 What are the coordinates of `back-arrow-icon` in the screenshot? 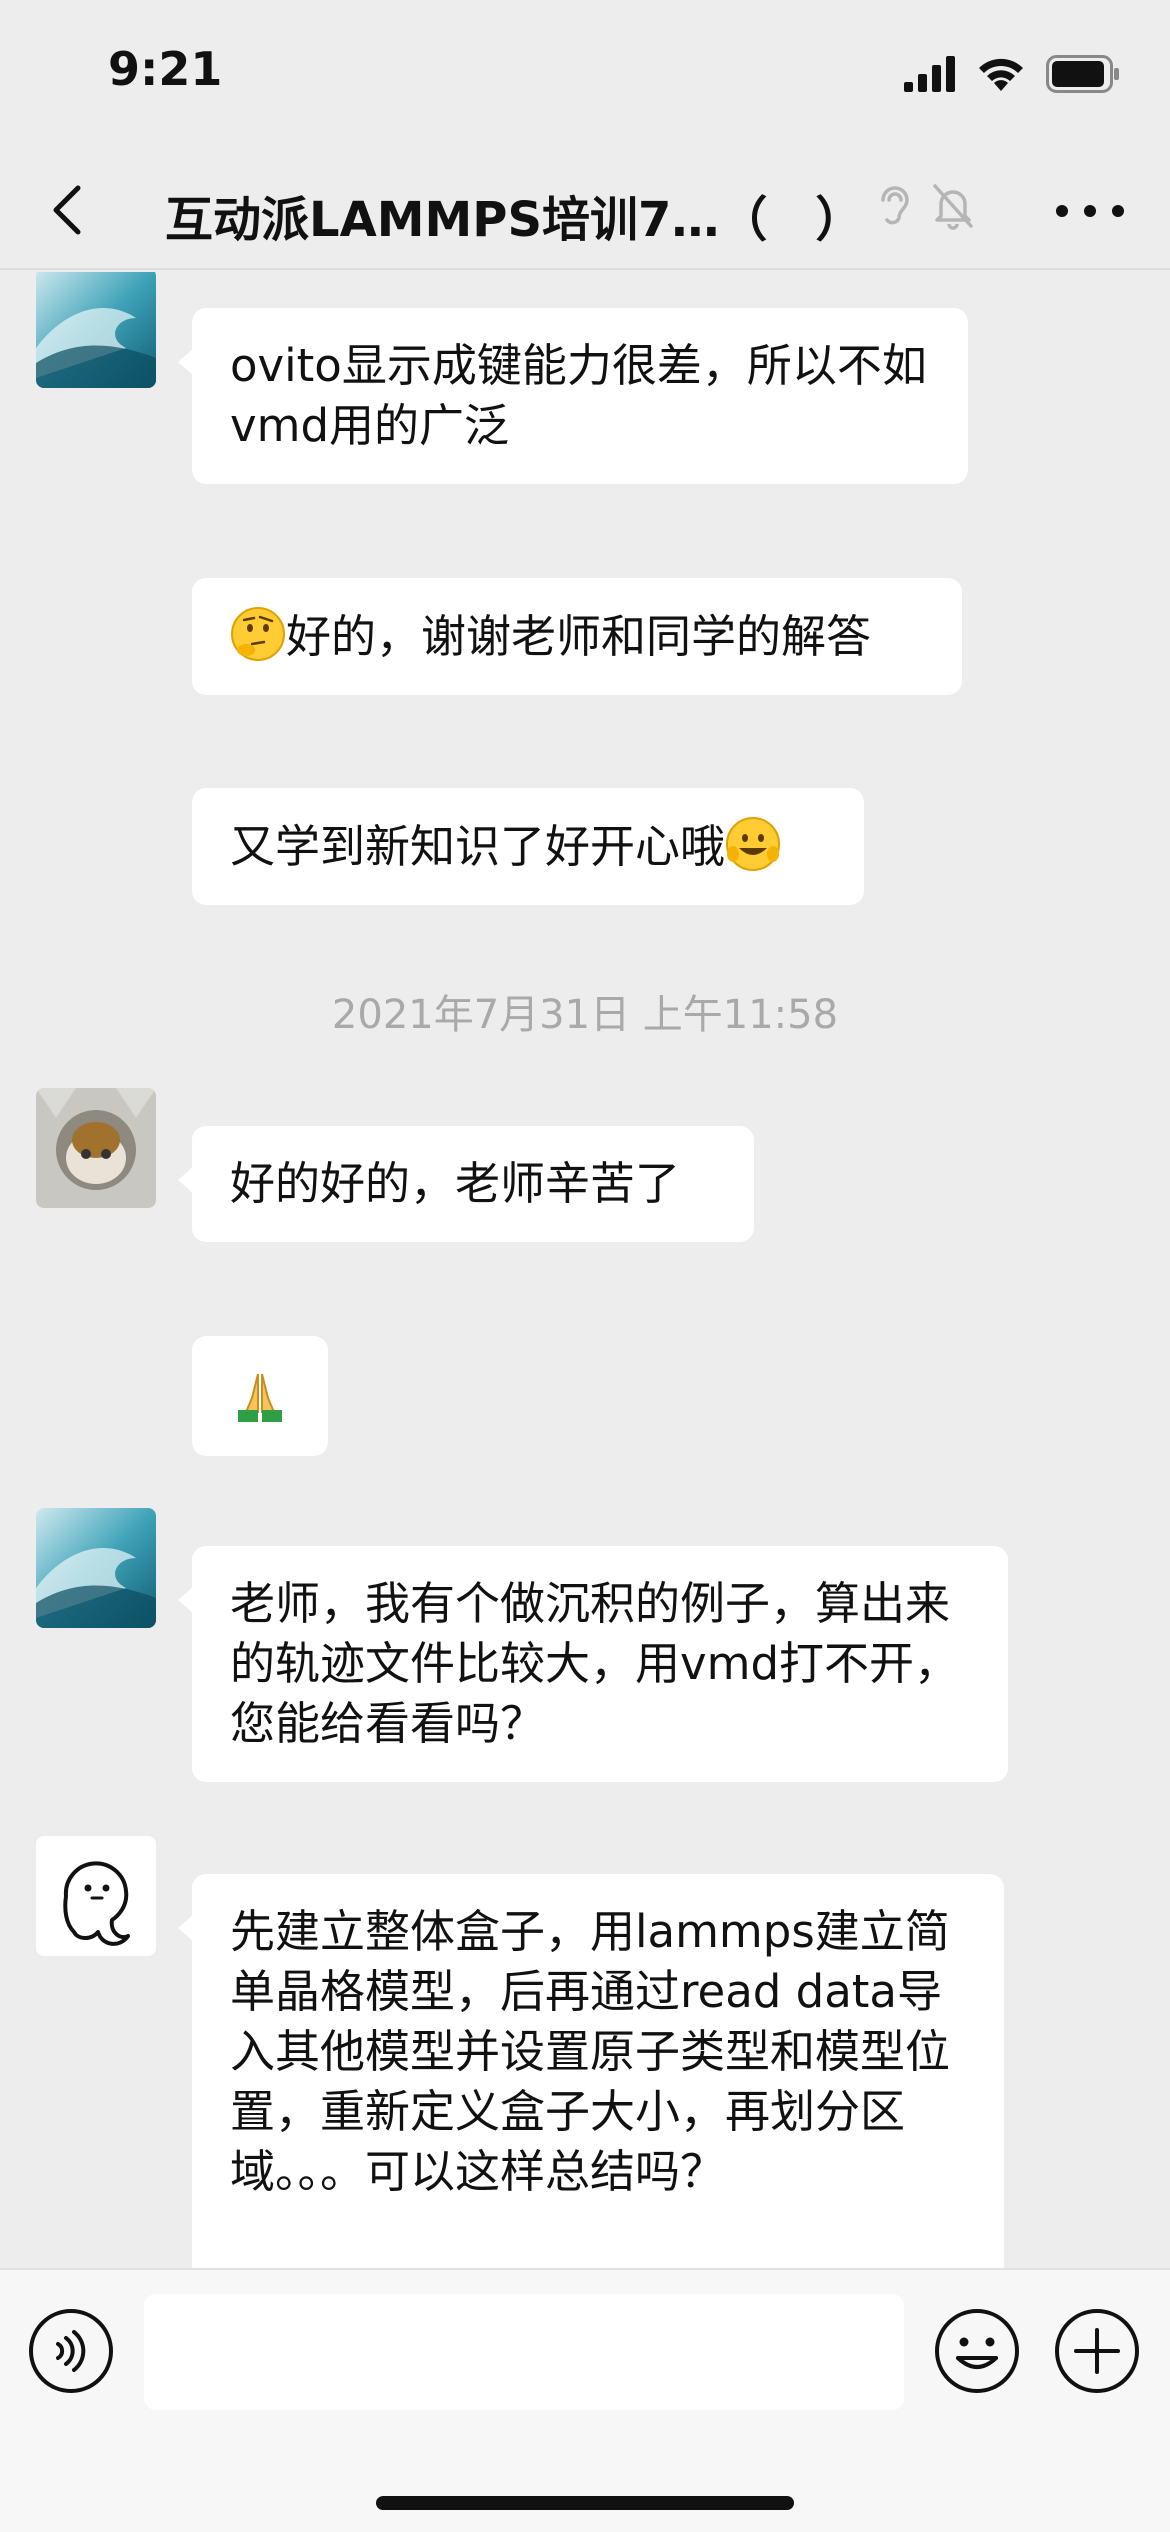 It's located at (70, 210).